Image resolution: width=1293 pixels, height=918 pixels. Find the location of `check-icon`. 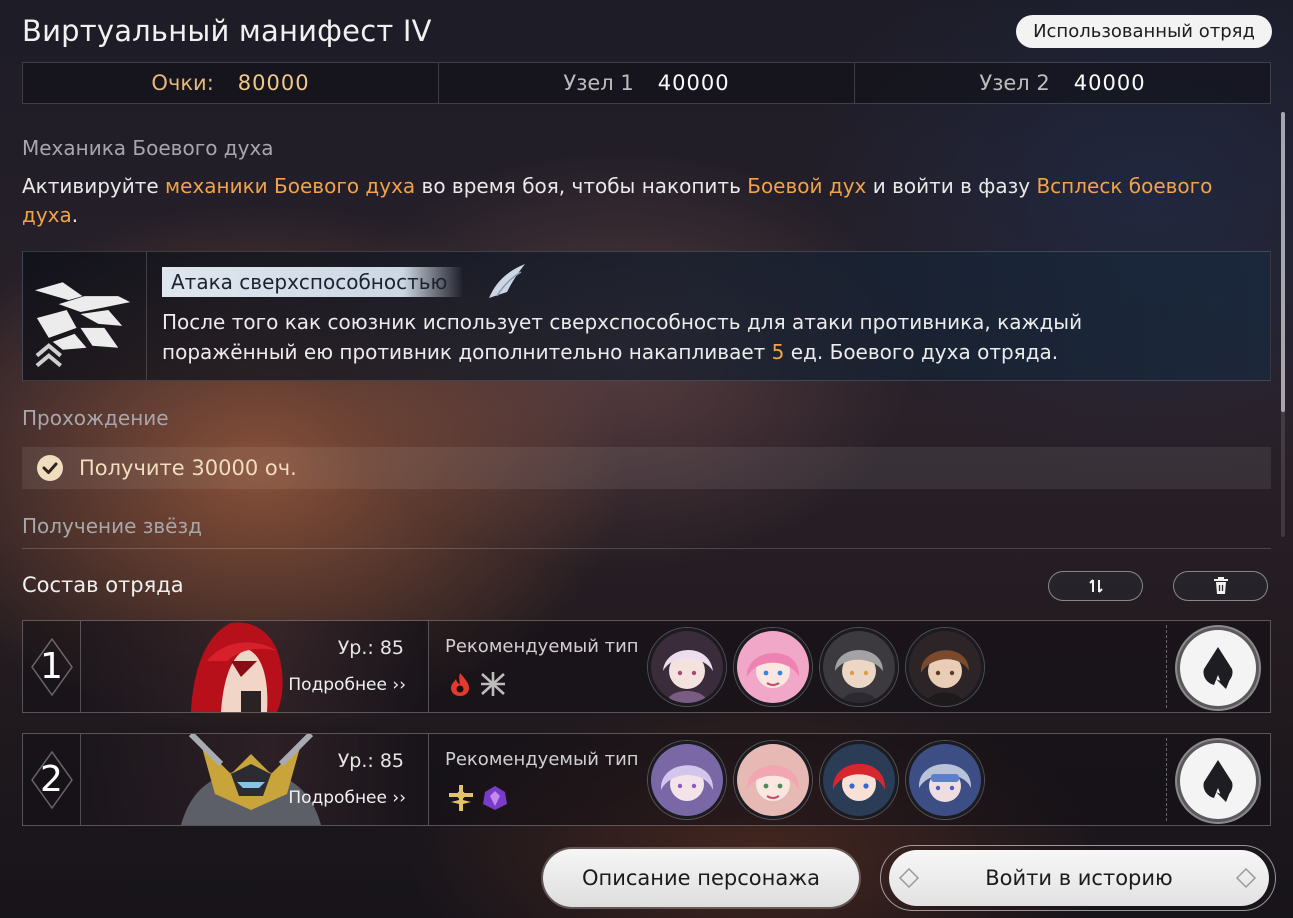

check-icon is located at coordinates (50, 468).